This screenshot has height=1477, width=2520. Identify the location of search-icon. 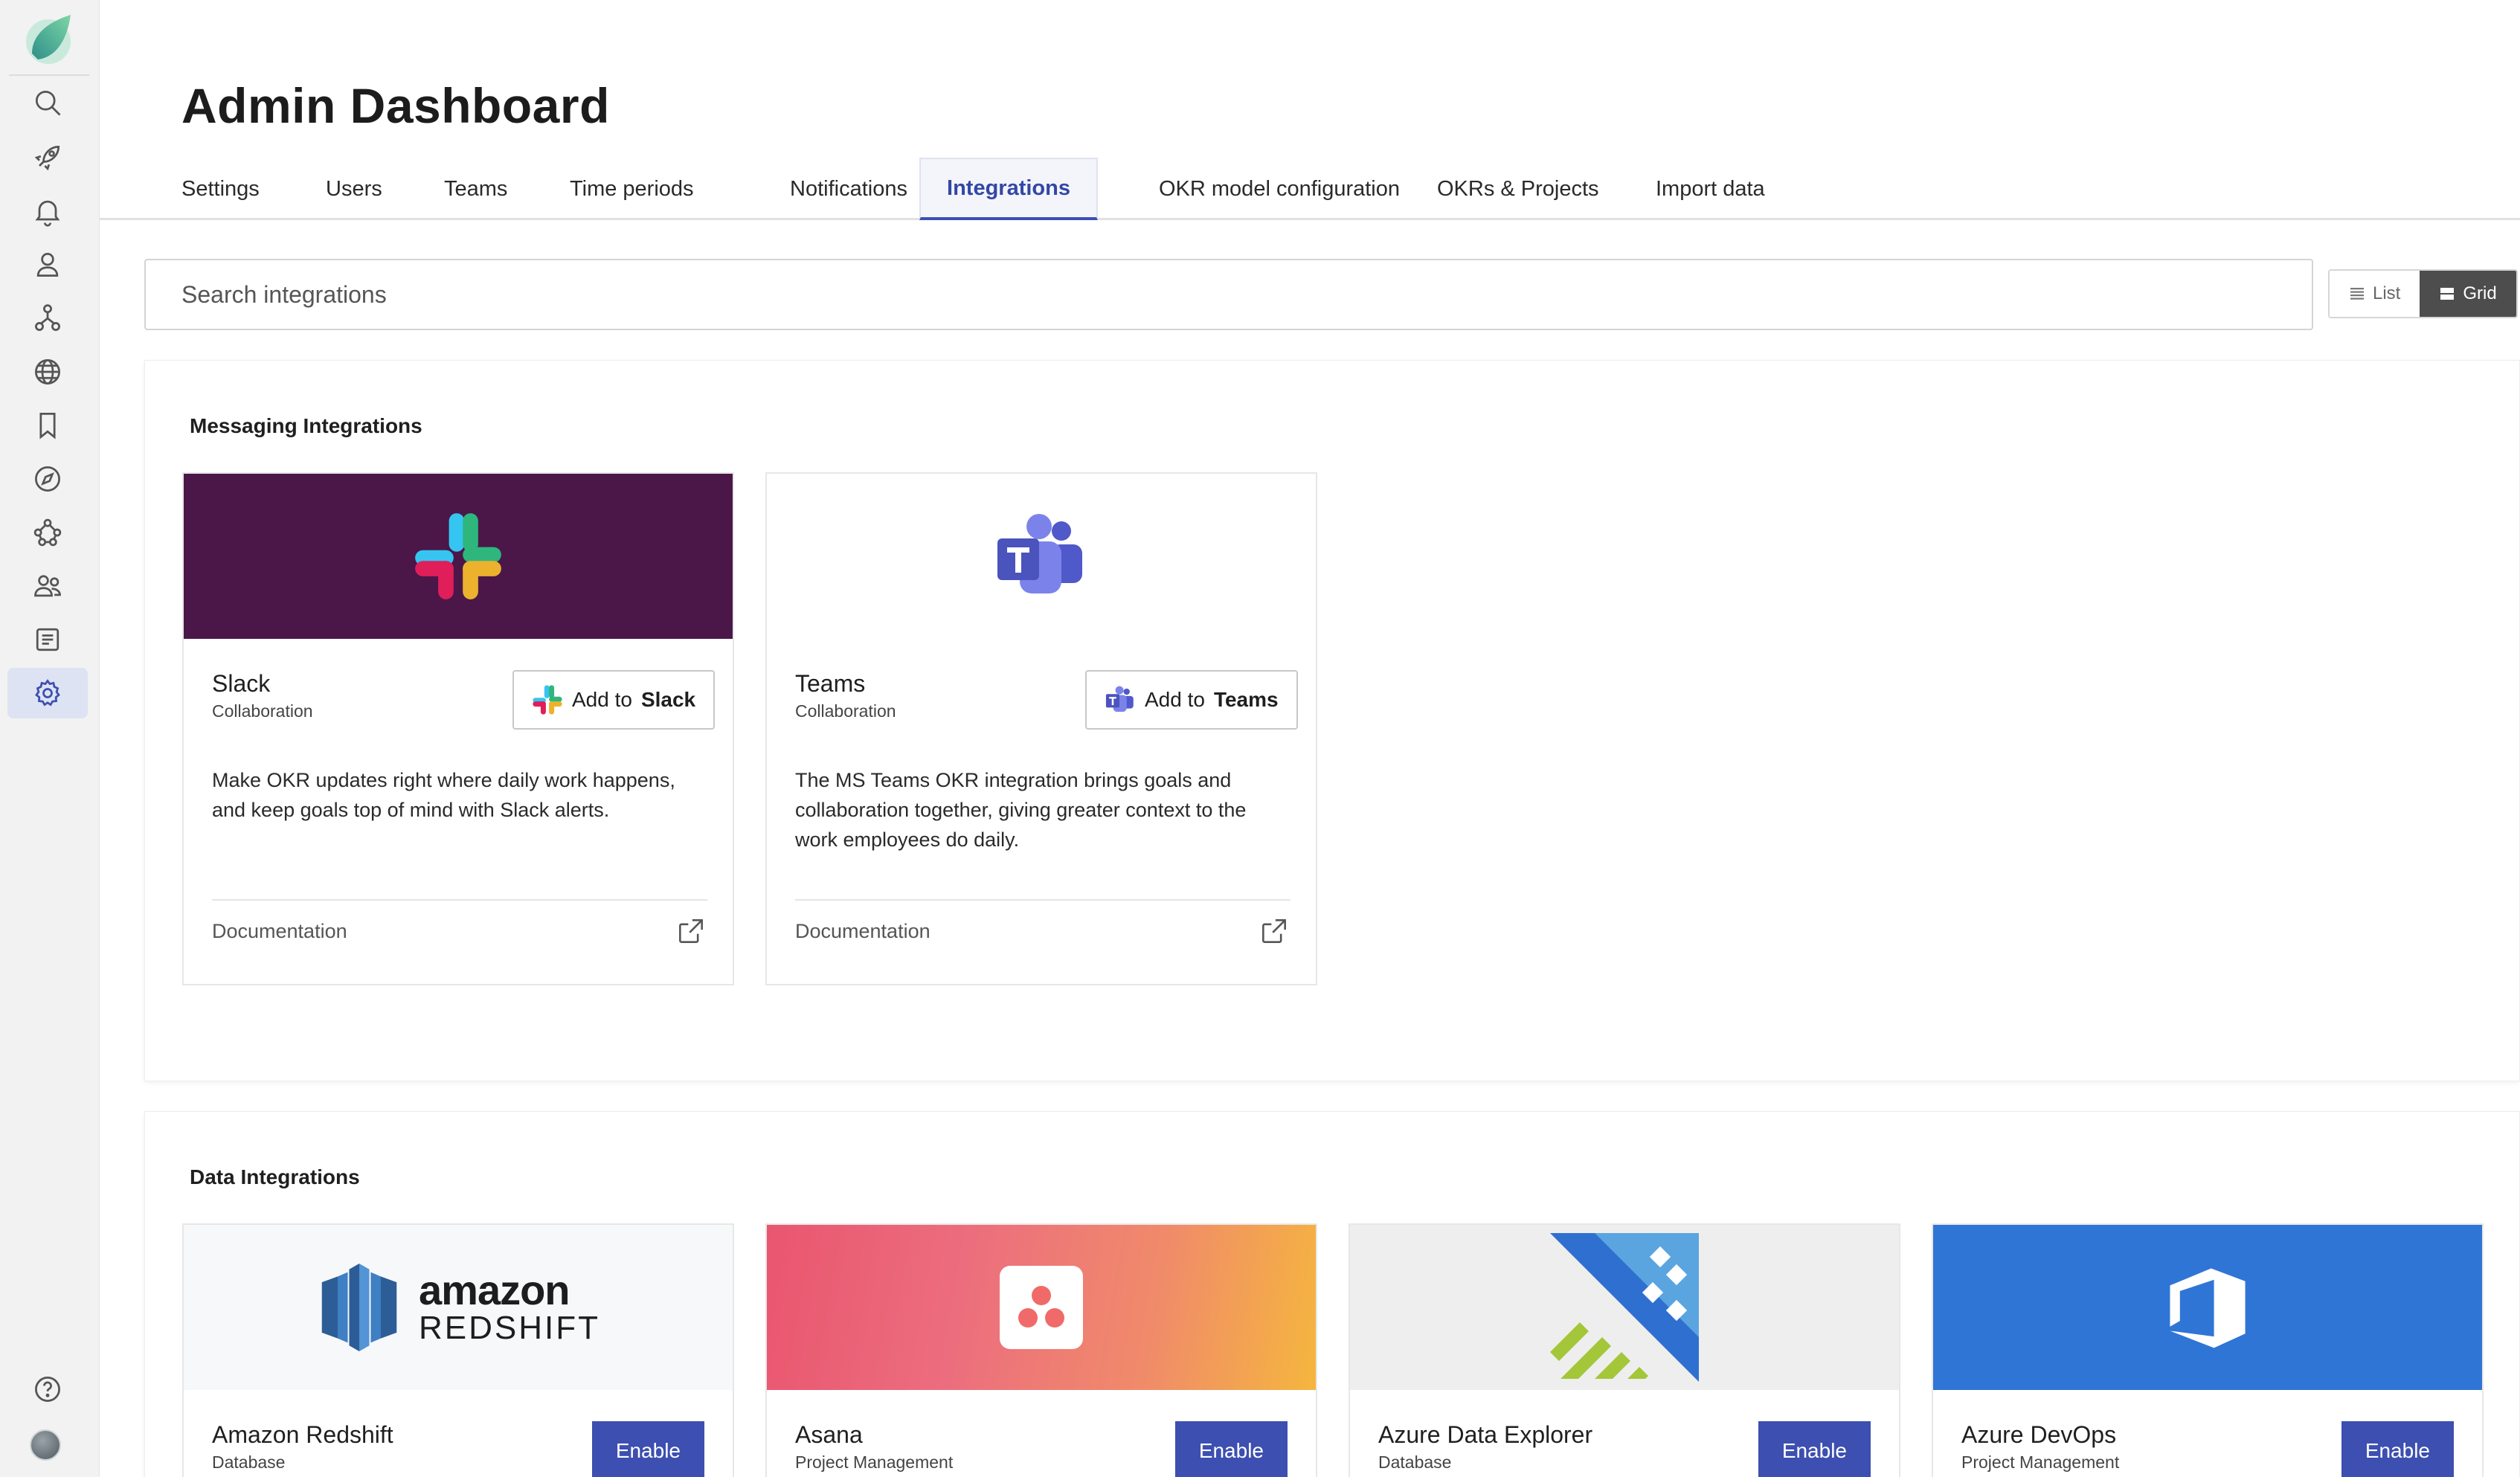
(48, 103).